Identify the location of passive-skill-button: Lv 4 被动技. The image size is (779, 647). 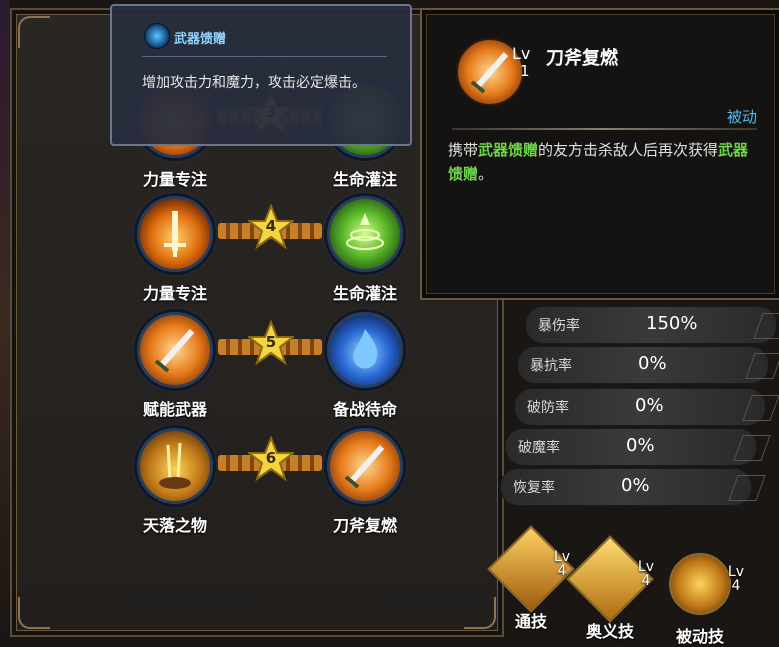
(702, 596).